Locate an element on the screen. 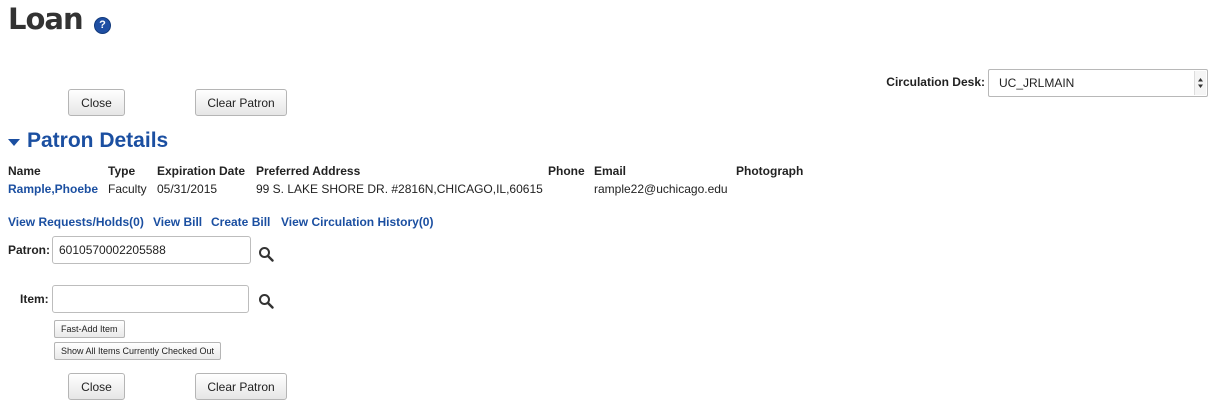 This screenshot has width=1211, height=405. page-title: Loan is located at coordinates (46, 19).